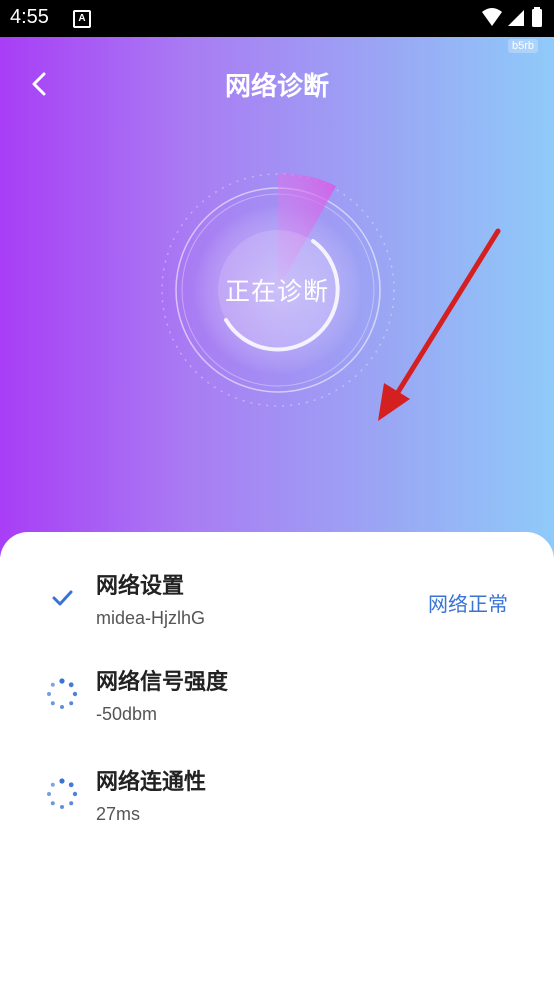 The width and height of the screenshot is (554, 984). I want to click on page-title: 网络诊断, so click(276, 87).